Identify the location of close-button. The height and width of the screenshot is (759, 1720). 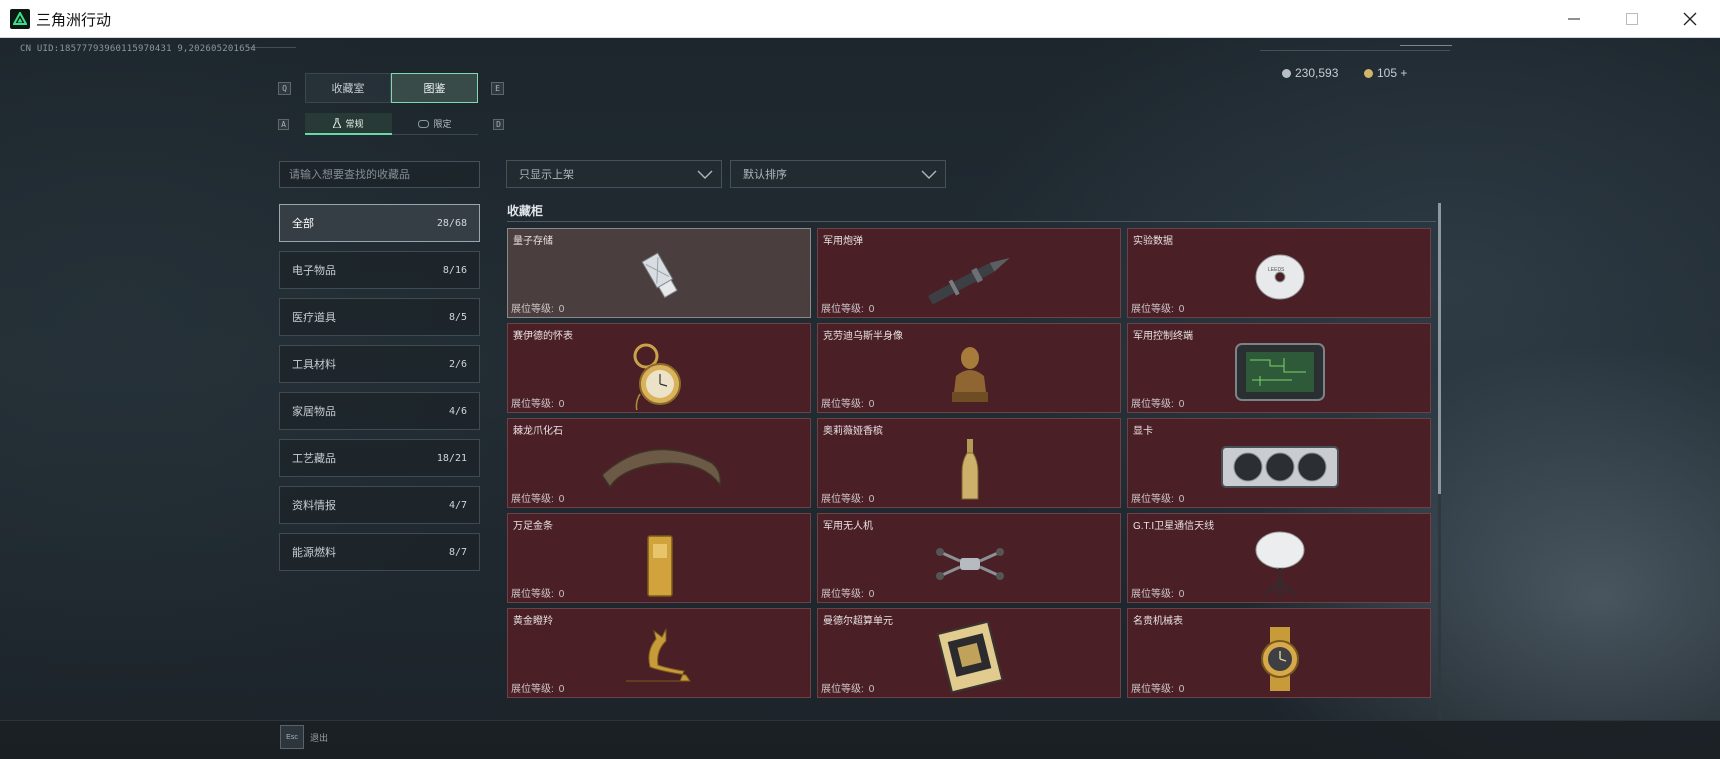
(1690, 19).